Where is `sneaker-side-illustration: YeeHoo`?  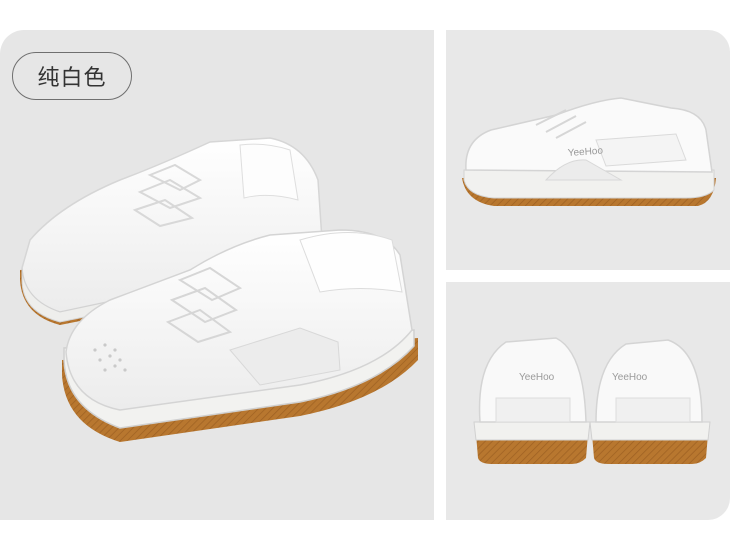
sneaker-side-illustration: YeeHoo is located at coordinates (589, 151).